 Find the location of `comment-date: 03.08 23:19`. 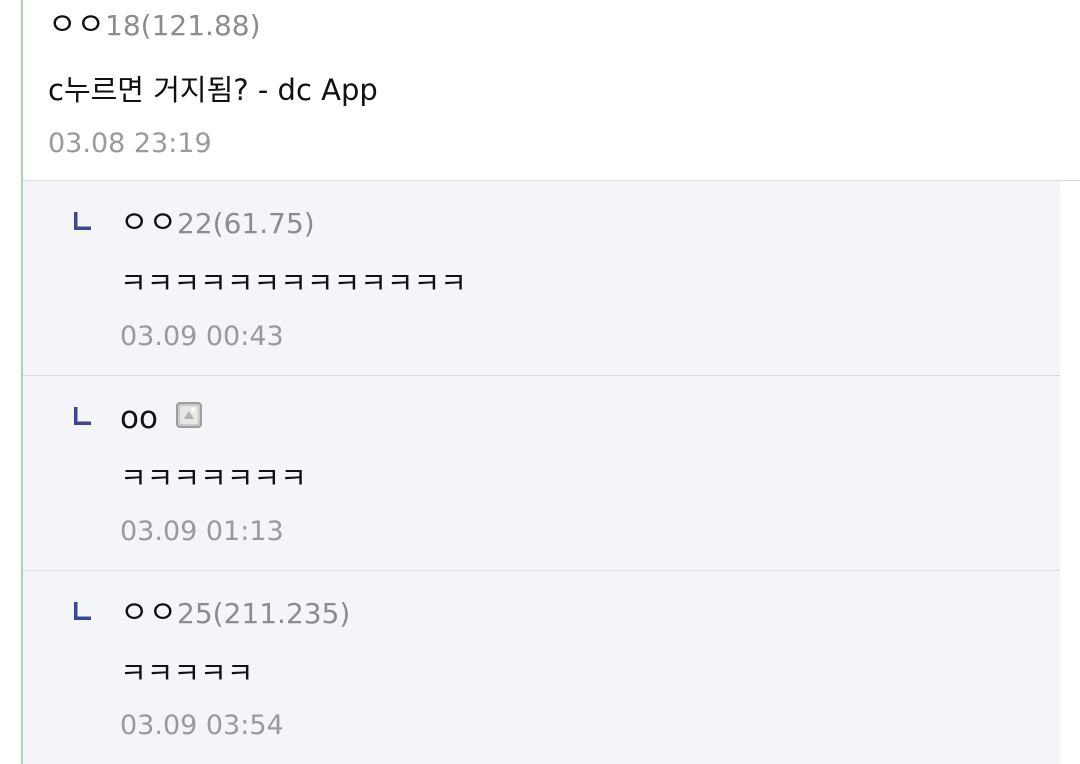

comment-date: 03.08 23:19 is located at coordinates (130, 143).